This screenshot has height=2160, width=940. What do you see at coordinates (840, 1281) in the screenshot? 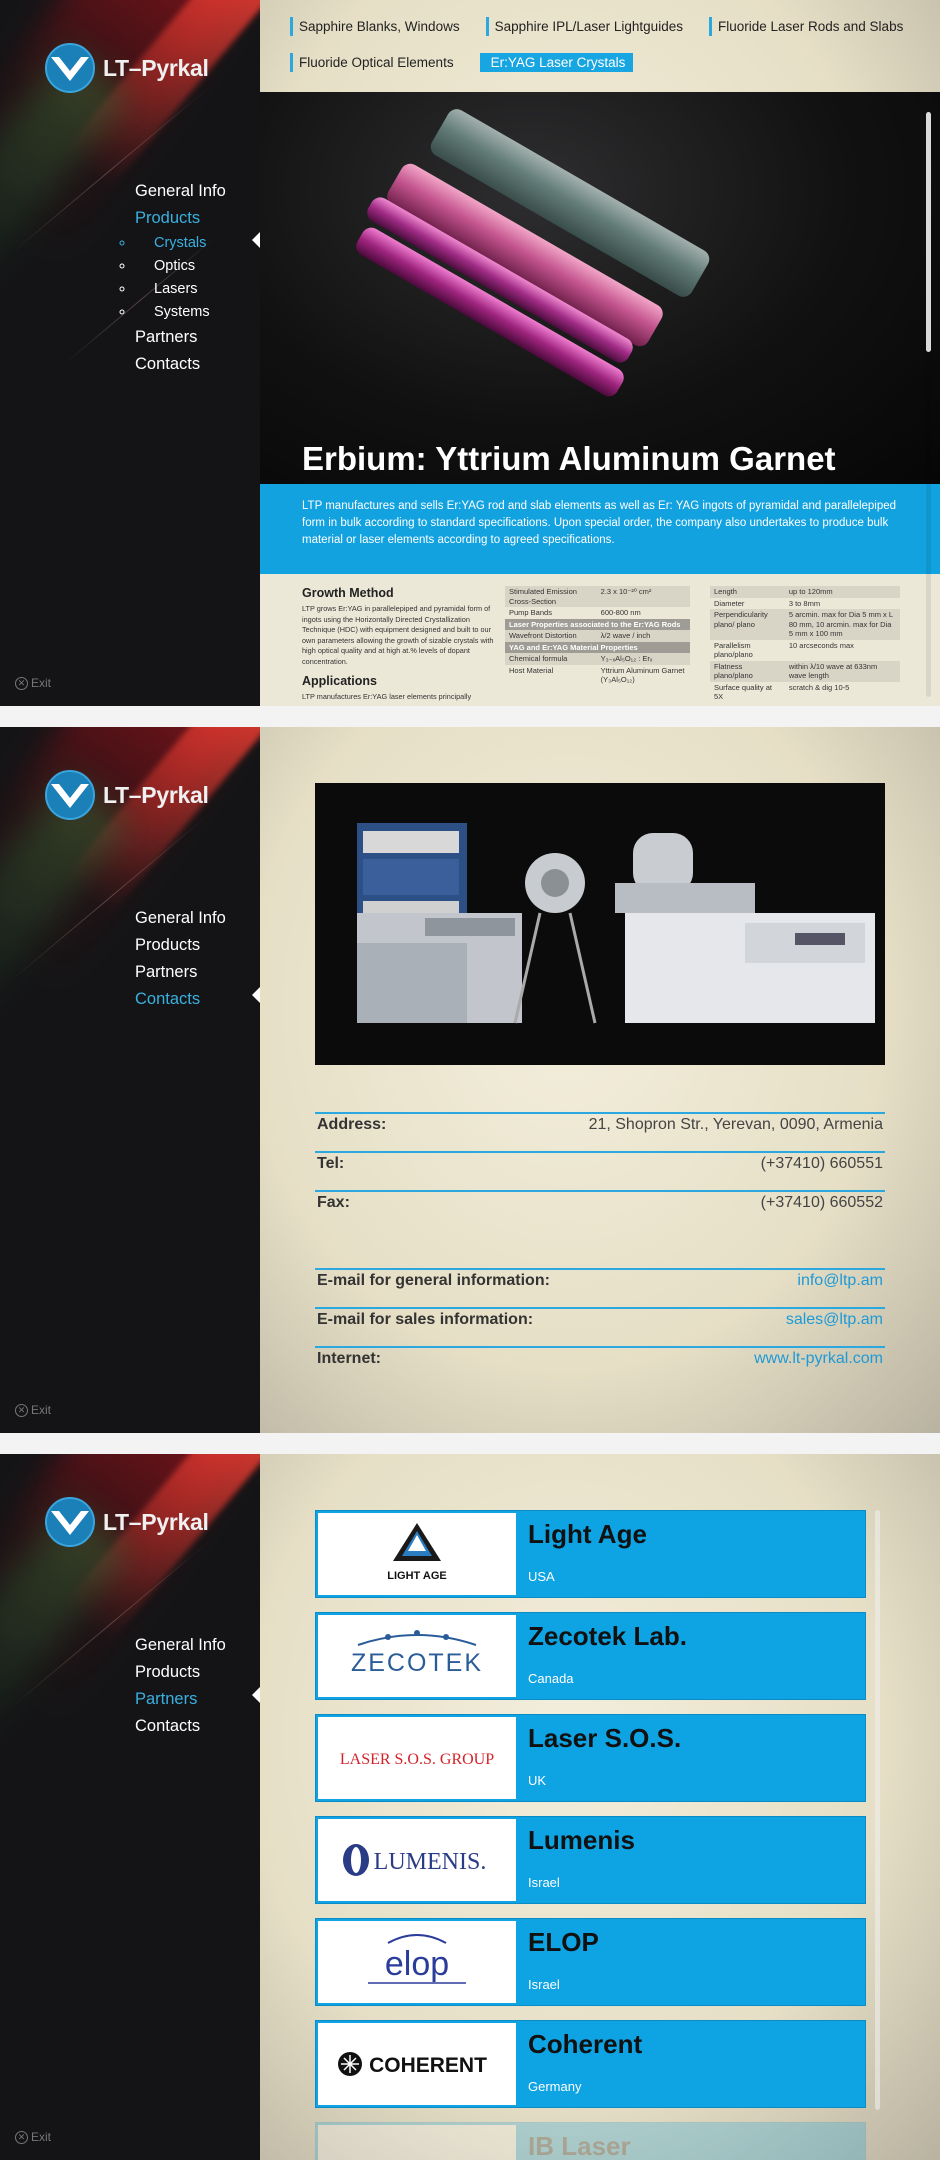
I see `general-email-link: info@ltp.am` at bounding box center [840, 1281].